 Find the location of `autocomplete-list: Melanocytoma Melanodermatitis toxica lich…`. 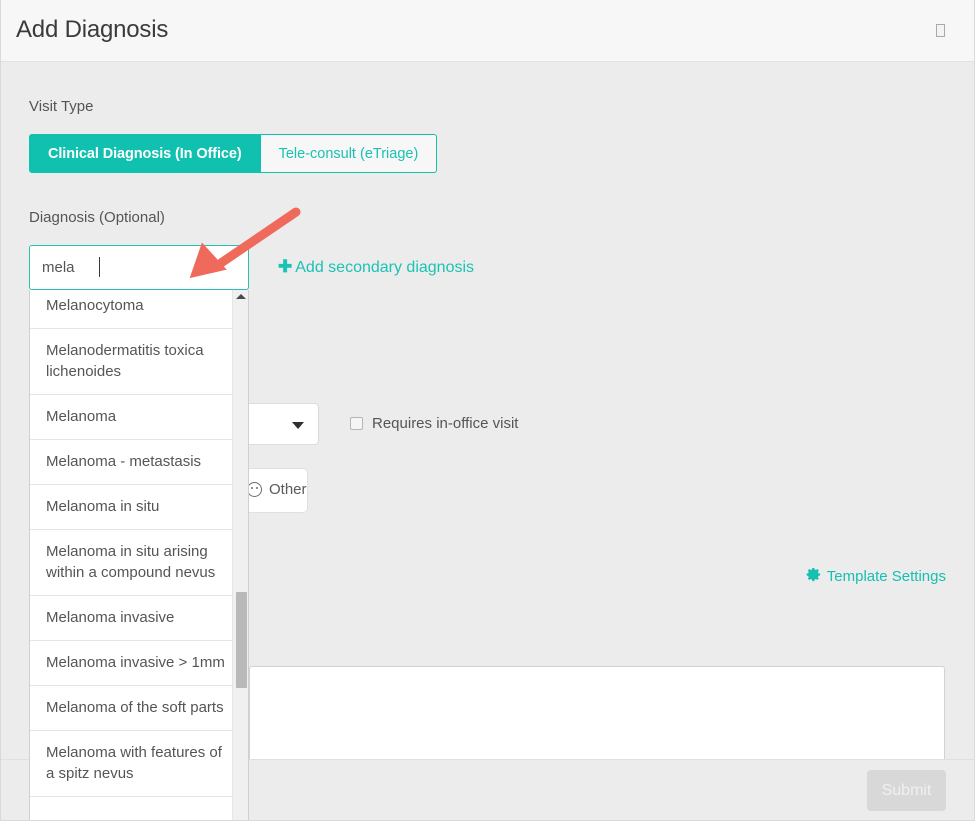

autocomplete-list: Melanocytoma Melanodermatitis toxica lich… is located at coordinates (132, 543).